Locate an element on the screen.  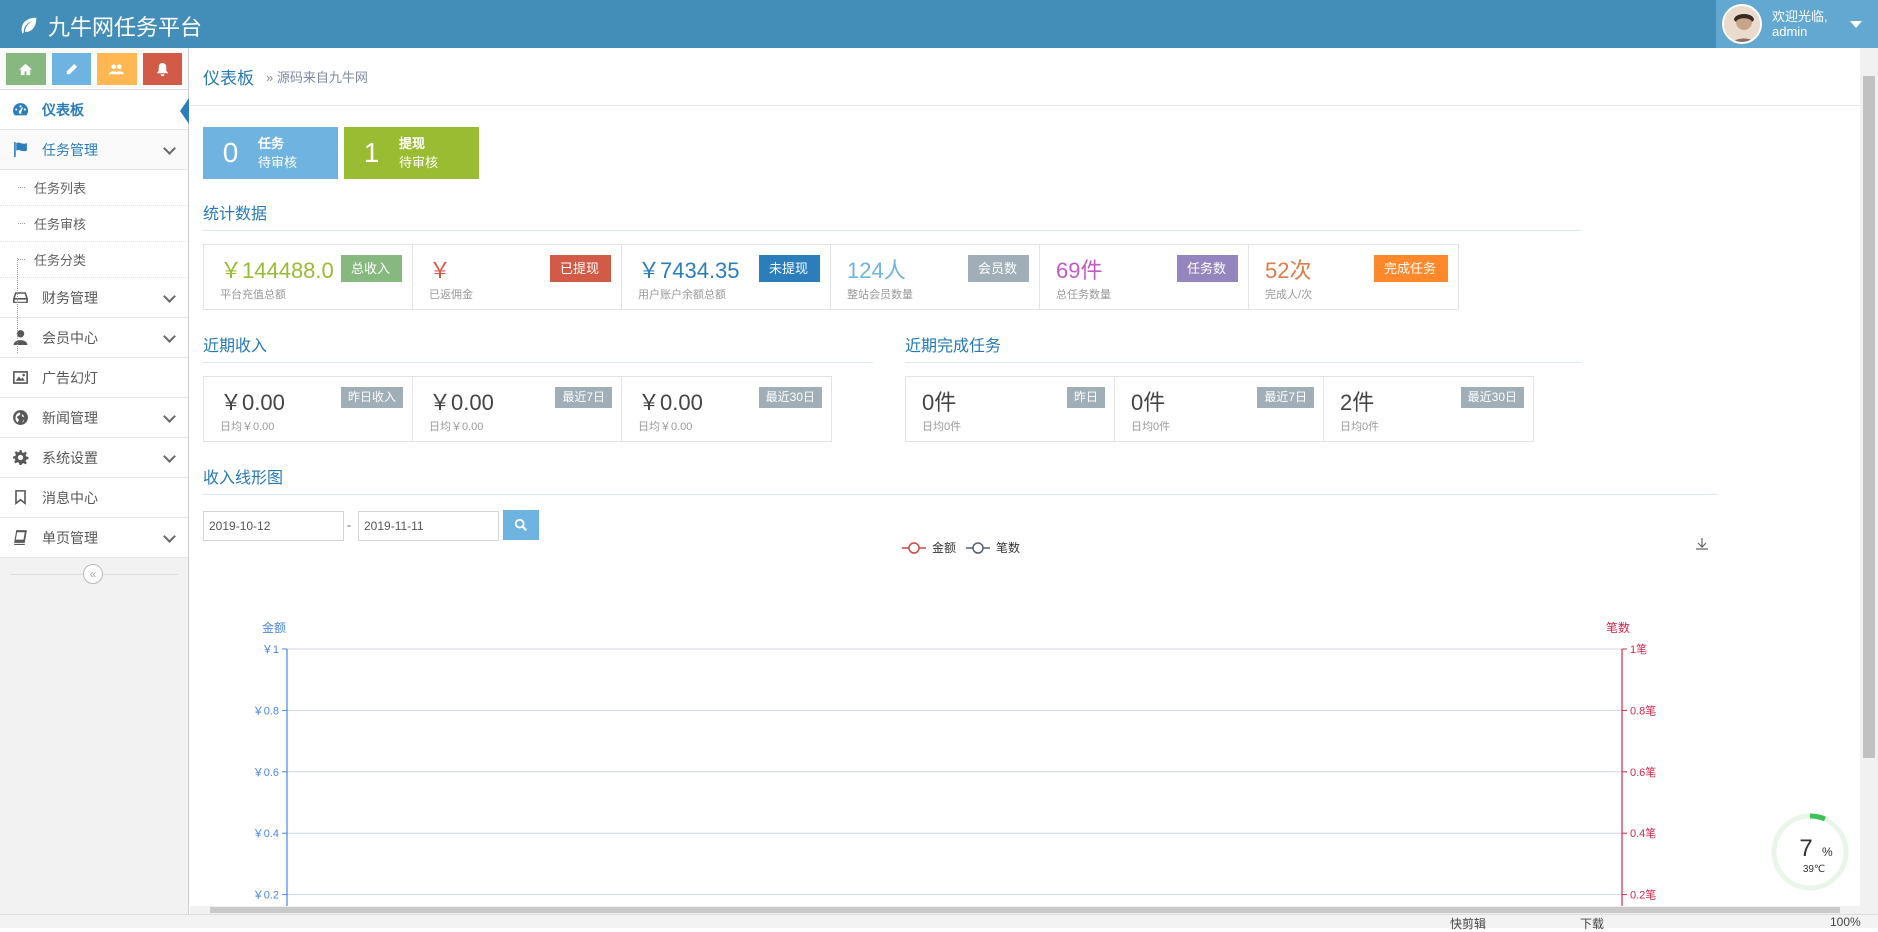
shortcut-bell-button is located at coordinates (162, 69).